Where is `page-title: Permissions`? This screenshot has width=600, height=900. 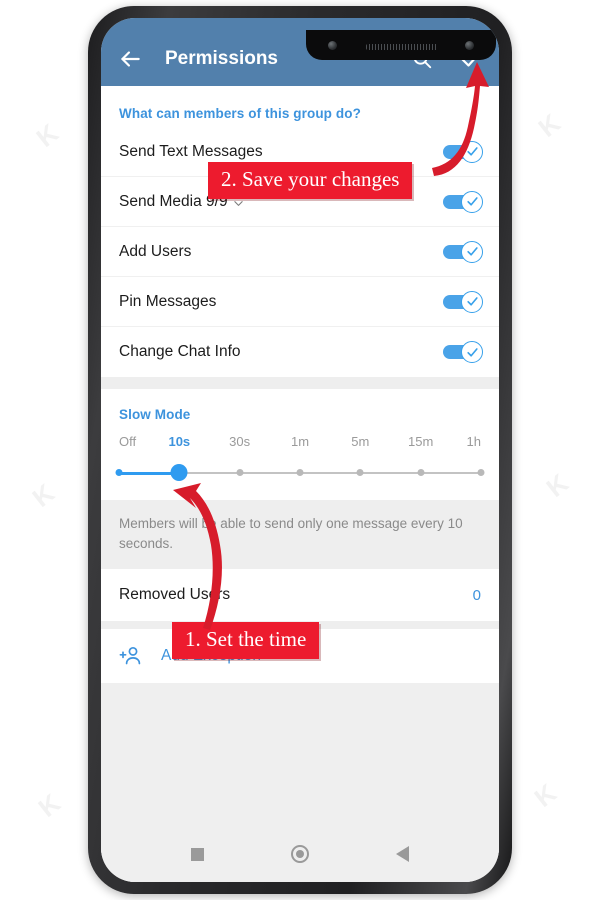
page-title: Permissions is located at coordinates (221, 58).